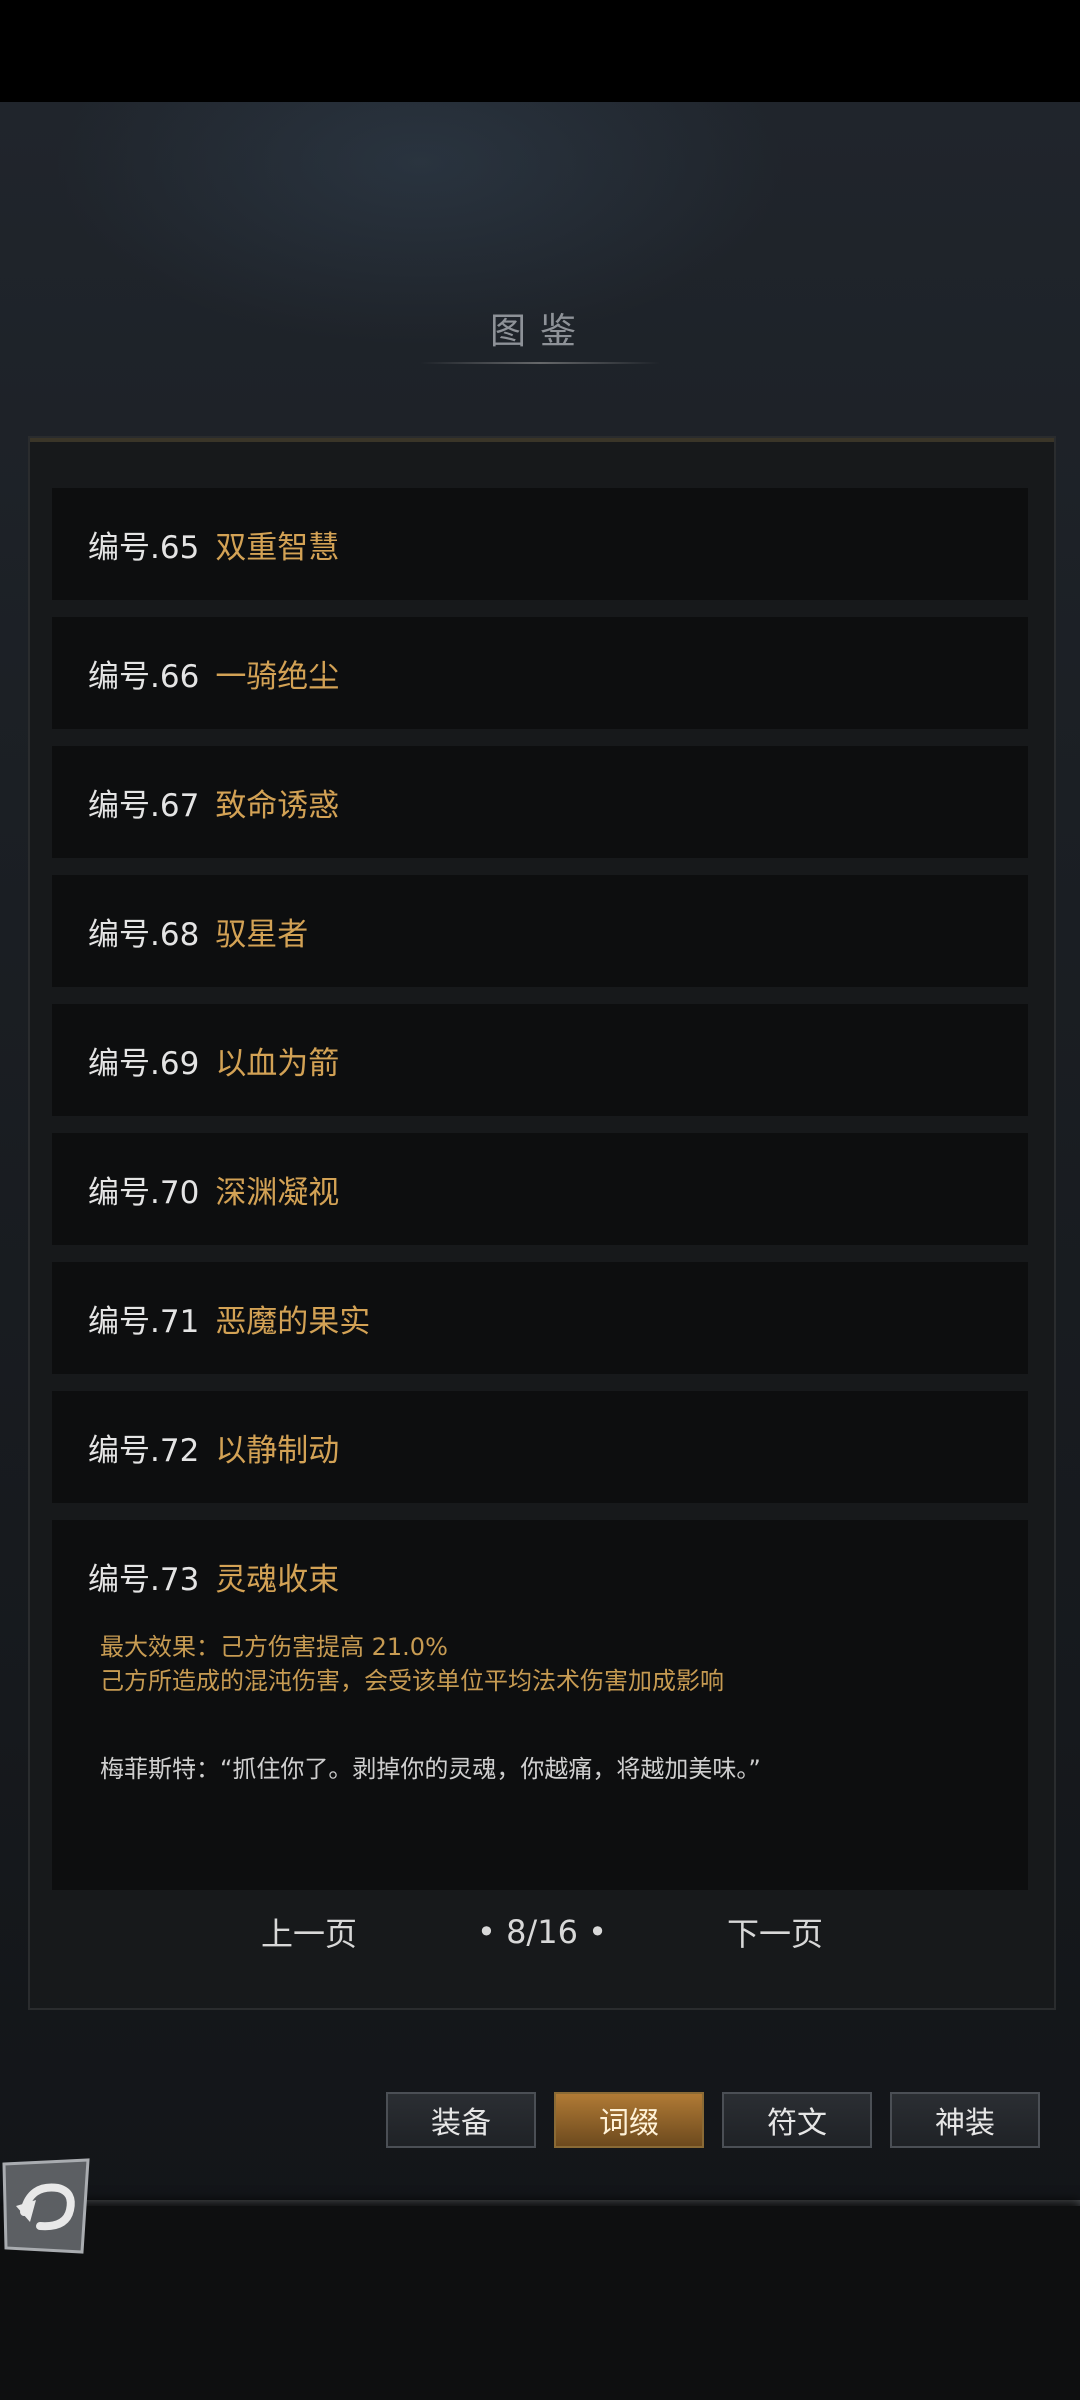 The image size is (1080, 2400). What do you see at coordinates (540, 931) in the screenshot?
I see `list-item: 编号.68 驭星者` at bounding box center [540, 931].